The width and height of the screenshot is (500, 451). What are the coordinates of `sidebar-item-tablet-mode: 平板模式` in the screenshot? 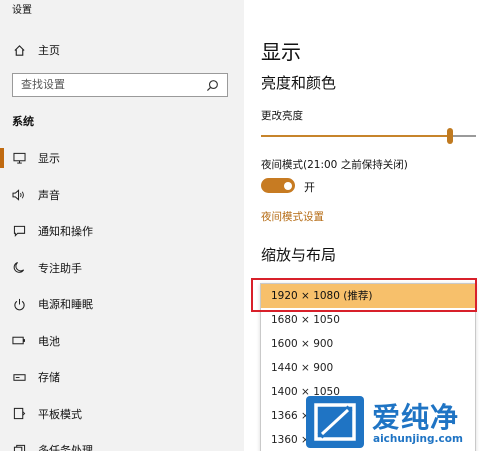 It's located at (122, 414).